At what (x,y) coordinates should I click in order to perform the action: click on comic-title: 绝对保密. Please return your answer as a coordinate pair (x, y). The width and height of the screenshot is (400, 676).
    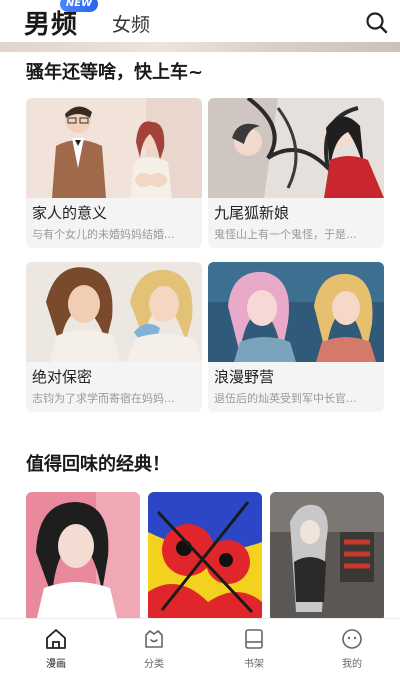
    Looking at the image, I should click on (62, 377).